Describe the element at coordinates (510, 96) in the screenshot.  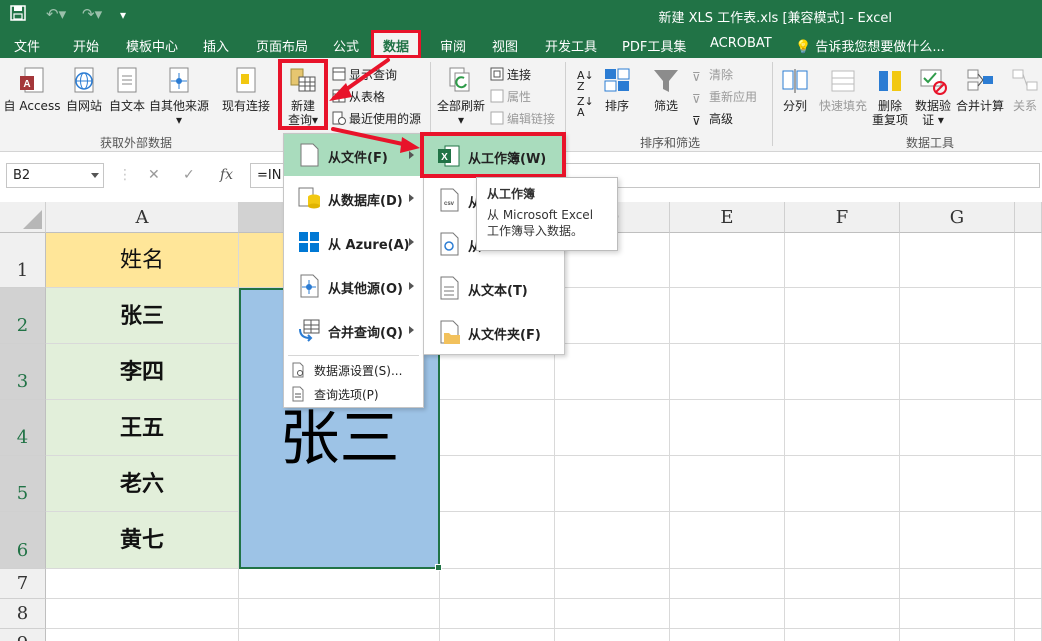
I see `properties-button: 属性` at that location.